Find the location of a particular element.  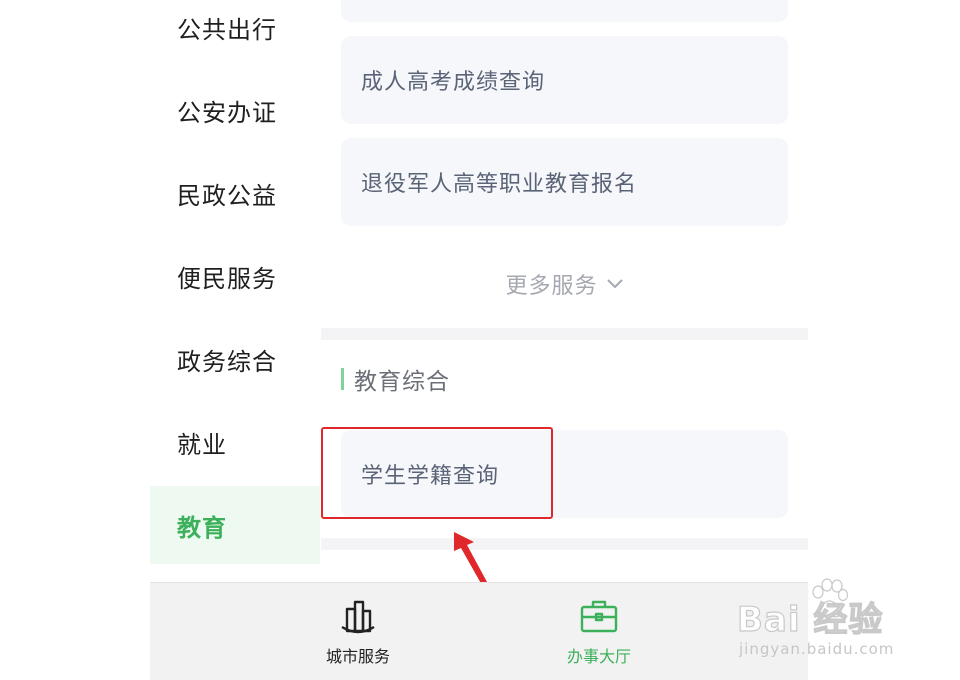

service-card-veteran-enrollment: 退役军人高等职业教育报名 is located at coordinates (564, 182).